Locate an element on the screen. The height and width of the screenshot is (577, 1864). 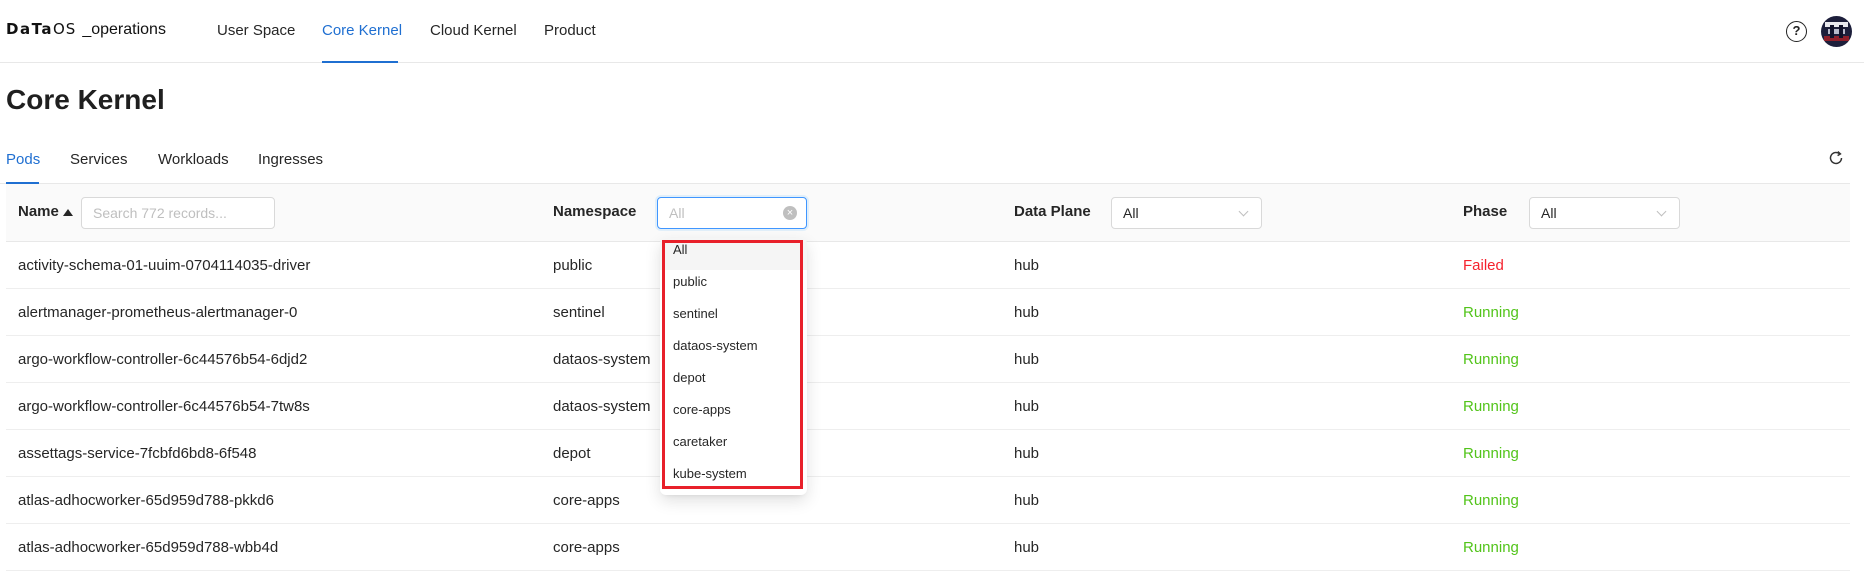
logo-brand-thin: OS is located at coordinates (65, 29).